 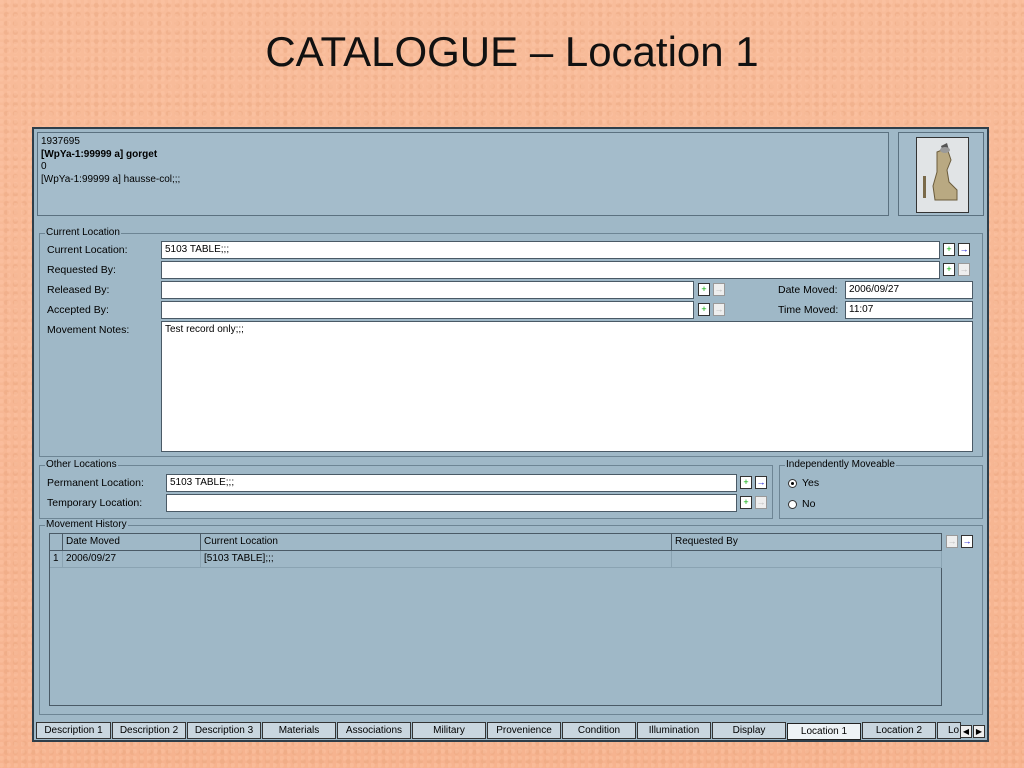 I want to click on tab-display: Display, so click(x=749, y=730).